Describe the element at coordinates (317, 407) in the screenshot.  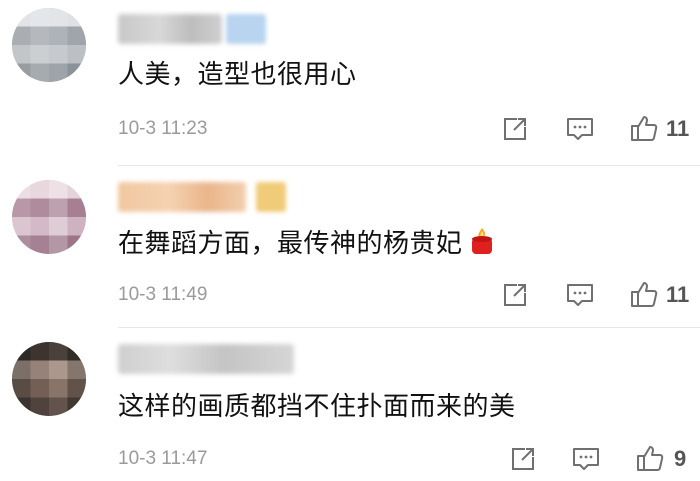
I see `comment-text: 这样的画质都挡不住扑面而来的美` at that location.